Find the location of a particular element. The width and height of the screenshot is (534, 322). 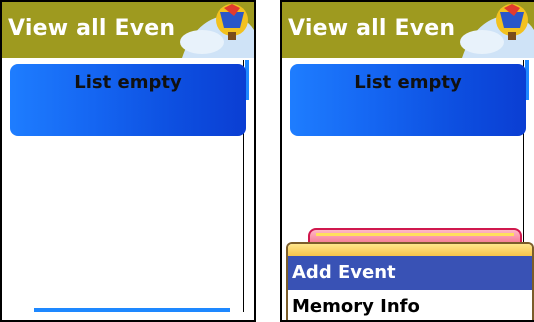

menu-item-memory-info: Memory Info is located at coordinates (410, 305).